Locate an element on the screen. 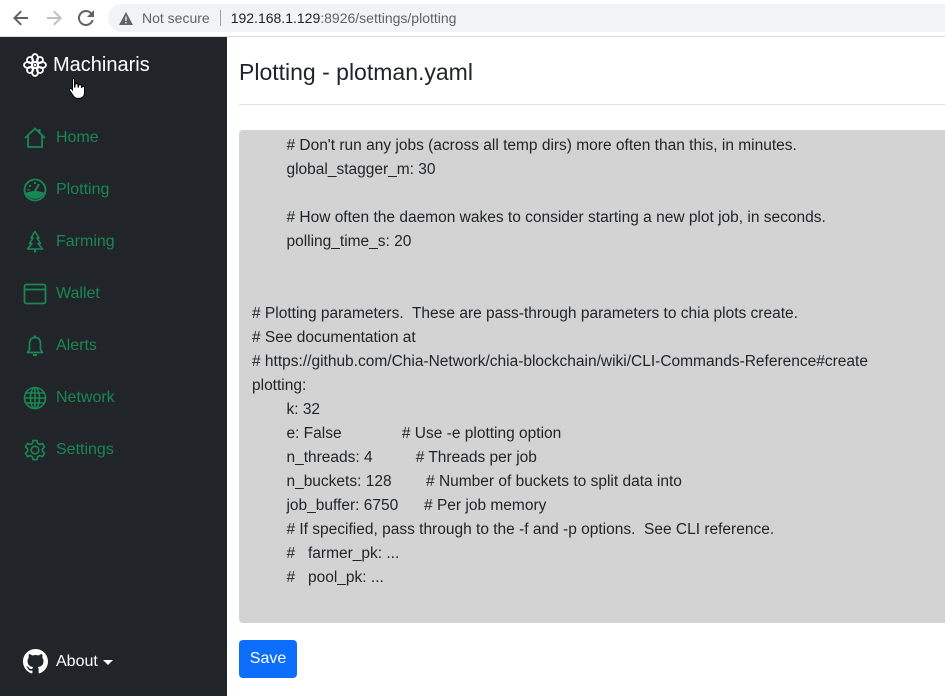 The width and height of the screenshot is (945, 696). sidebar-item-farming: Farming is located at coordinates (68, 242).